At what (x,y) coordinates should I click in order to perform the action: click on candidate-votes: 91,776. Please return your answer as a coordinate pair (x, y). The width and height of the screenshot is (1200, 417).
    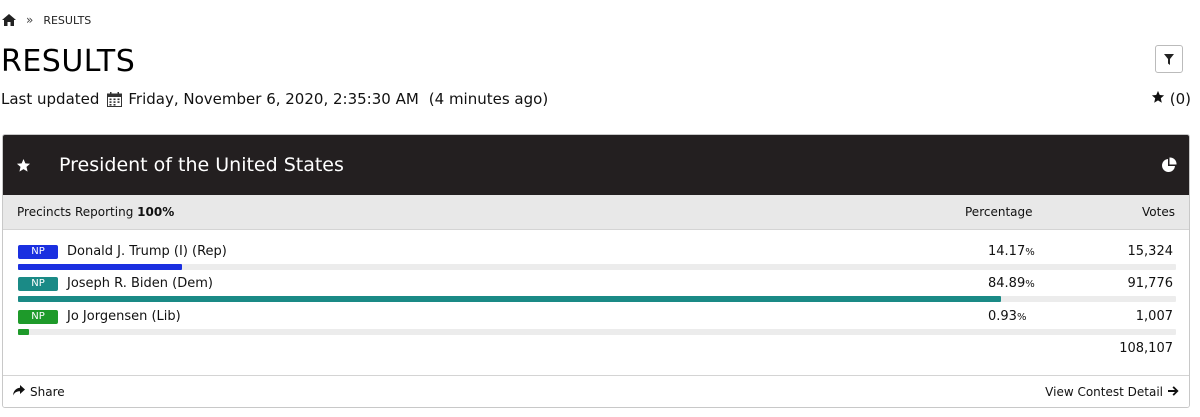
    Looking at the image, I should click on (1150, 283).